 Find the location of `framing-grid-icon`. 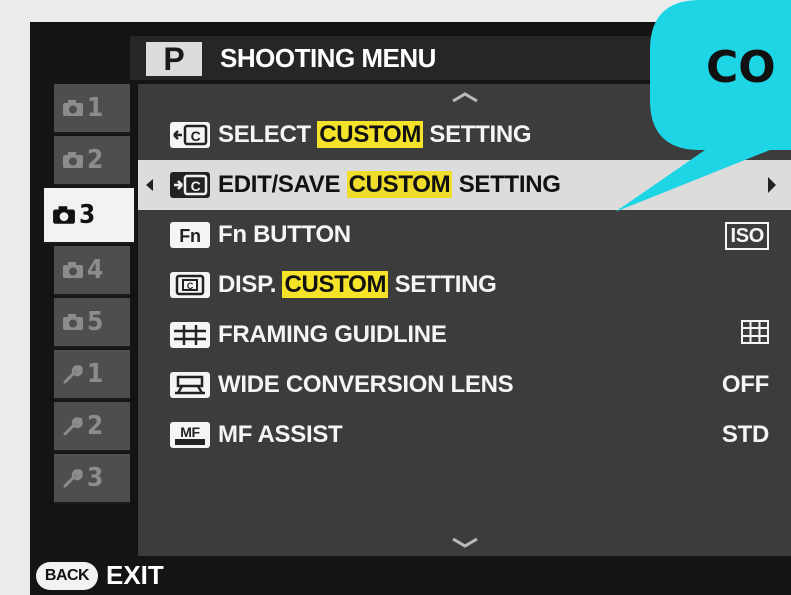

framing-grid-icon is located at coordinates (190, 335).